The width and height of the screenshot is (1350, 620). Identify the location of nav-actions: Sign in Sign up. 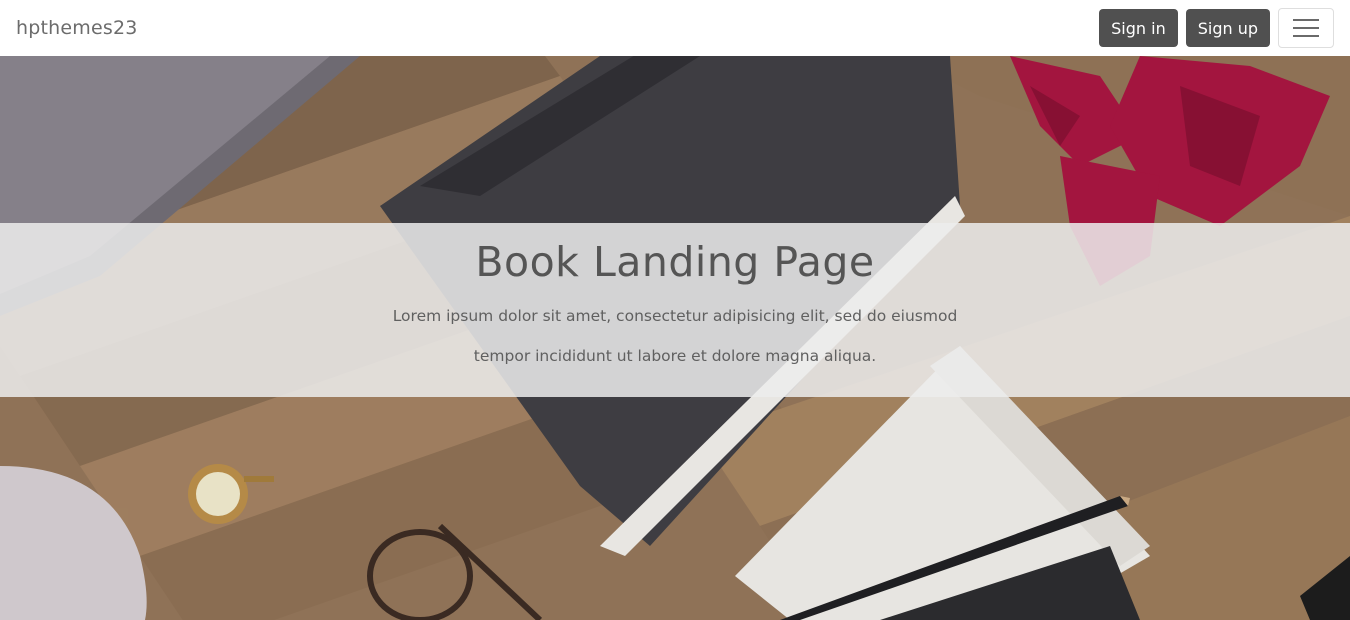
(1216, 28).